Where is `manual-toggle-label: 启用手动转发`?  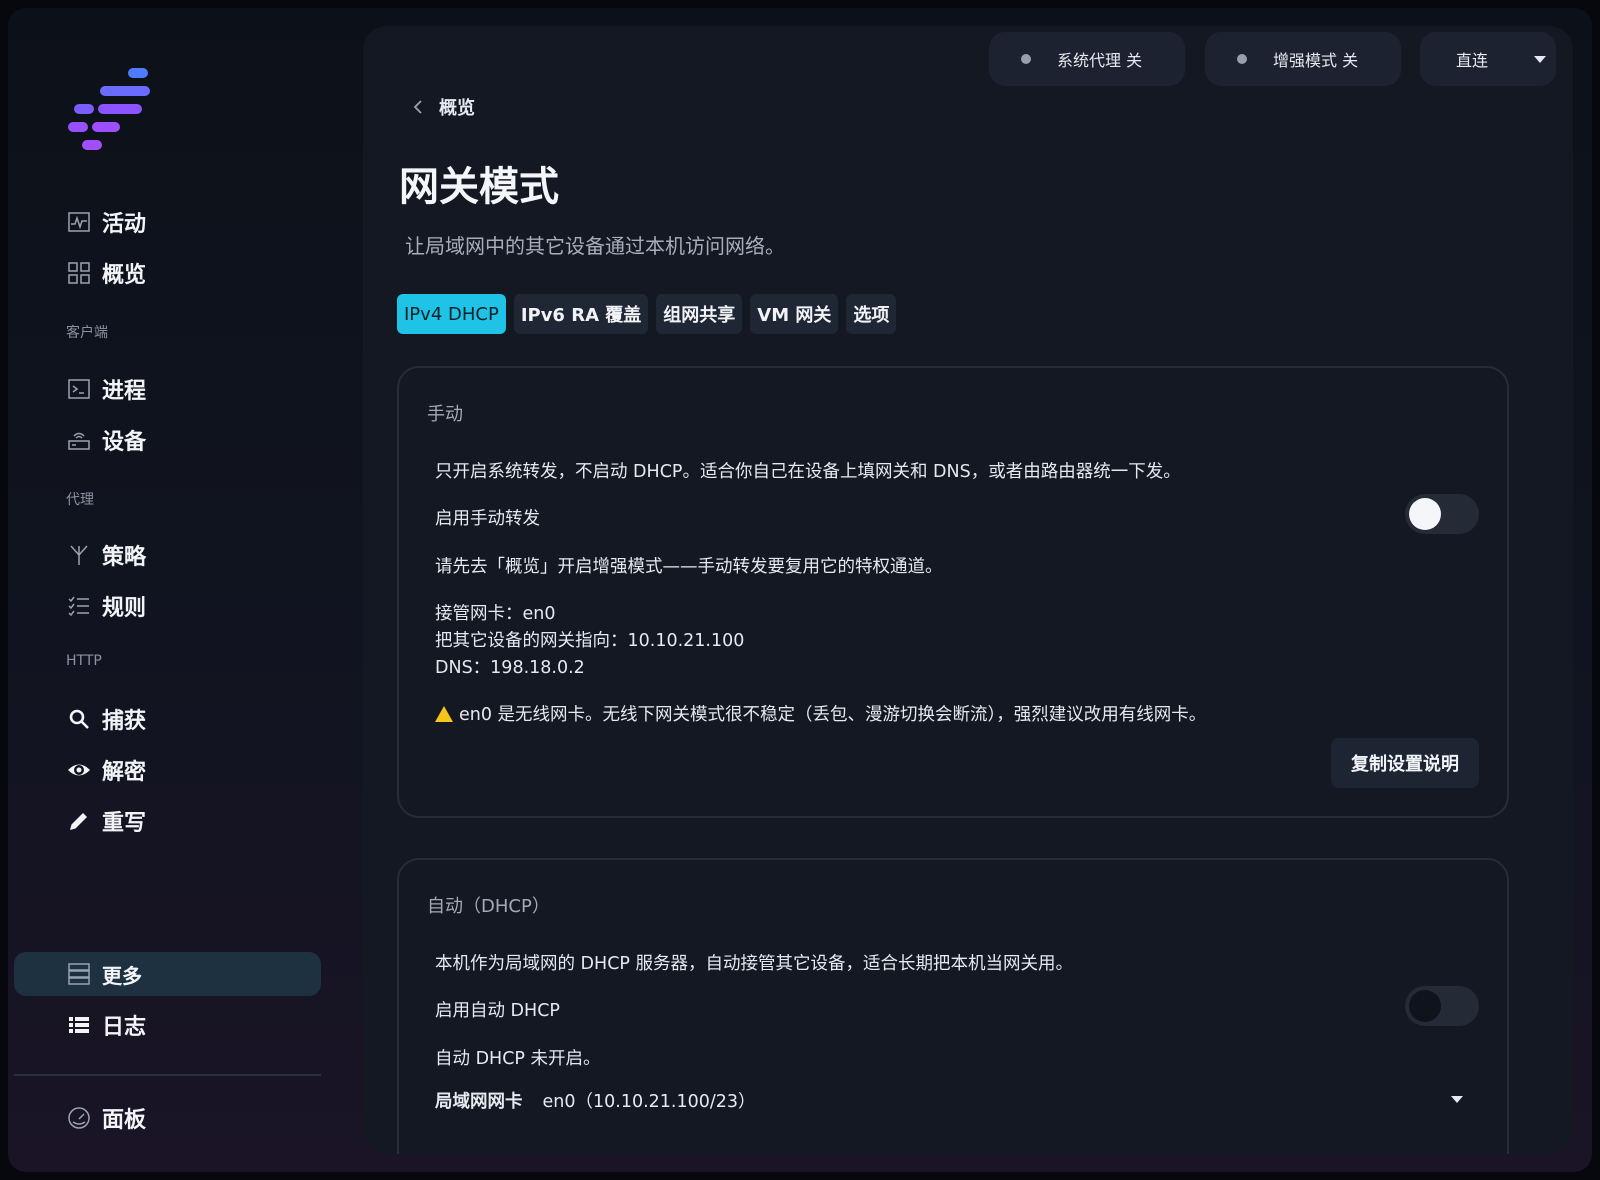 manual-toggle-label: 启用手动转发 is located at coordinates (487, 519).